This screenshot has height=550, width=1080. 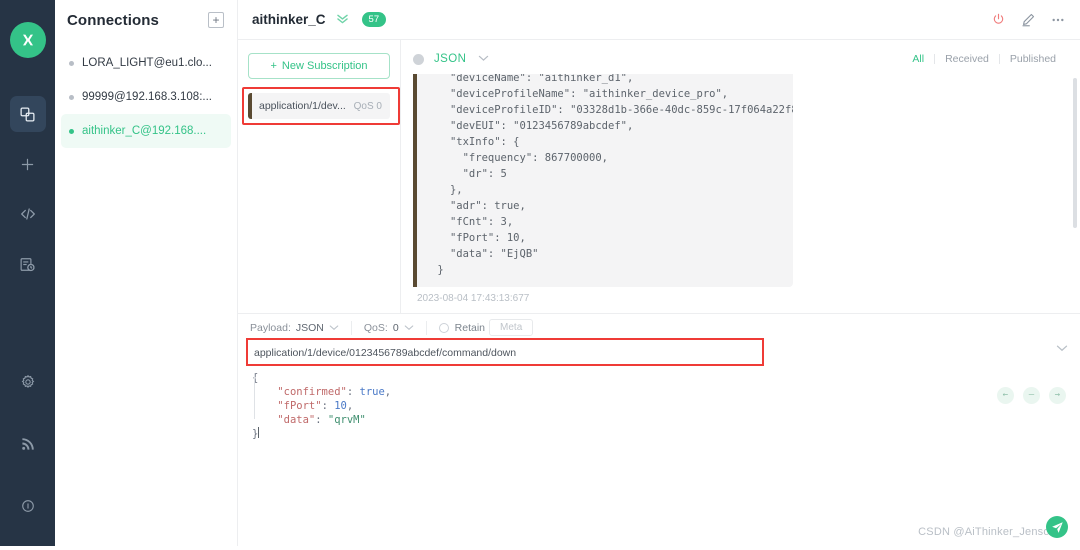 I want to click on payload-value: JSON, so click(x=309, y=327).